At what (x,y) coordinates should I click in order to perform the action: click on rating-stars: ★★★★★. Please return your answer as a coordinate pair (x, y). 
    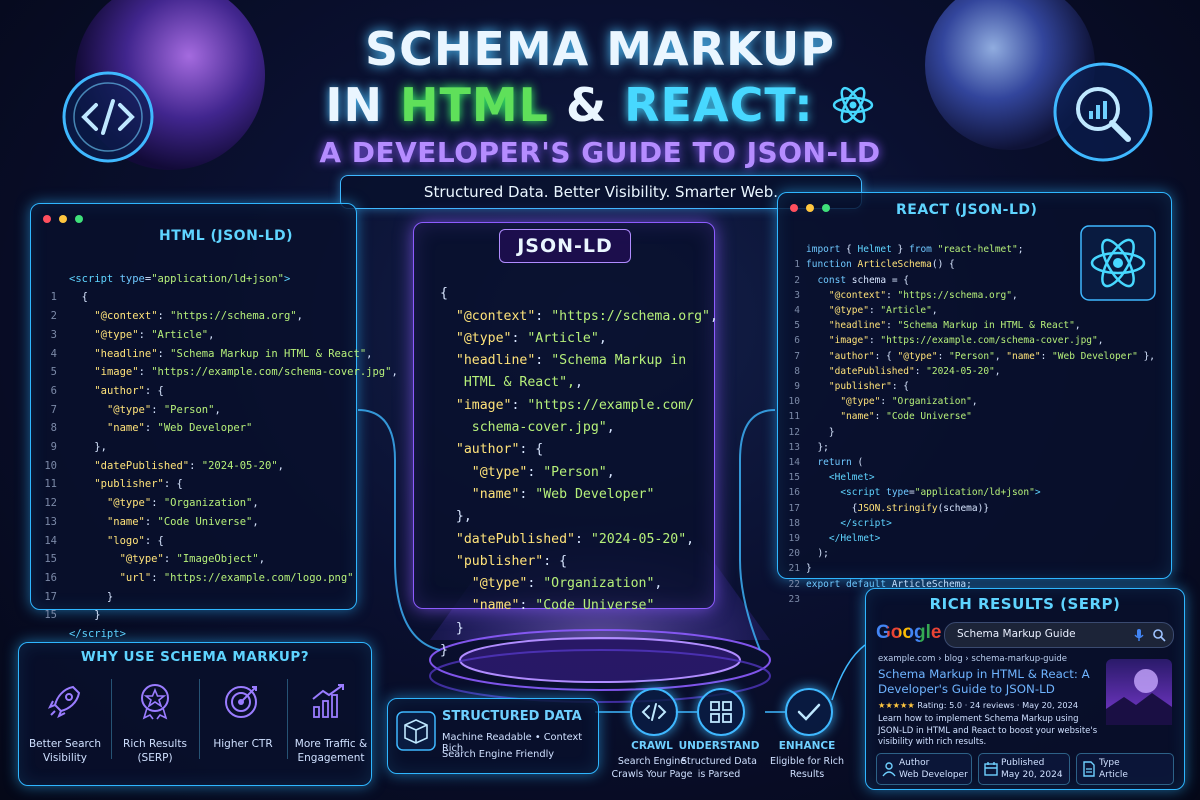
    Looking at the image, I should click on (896, 705).